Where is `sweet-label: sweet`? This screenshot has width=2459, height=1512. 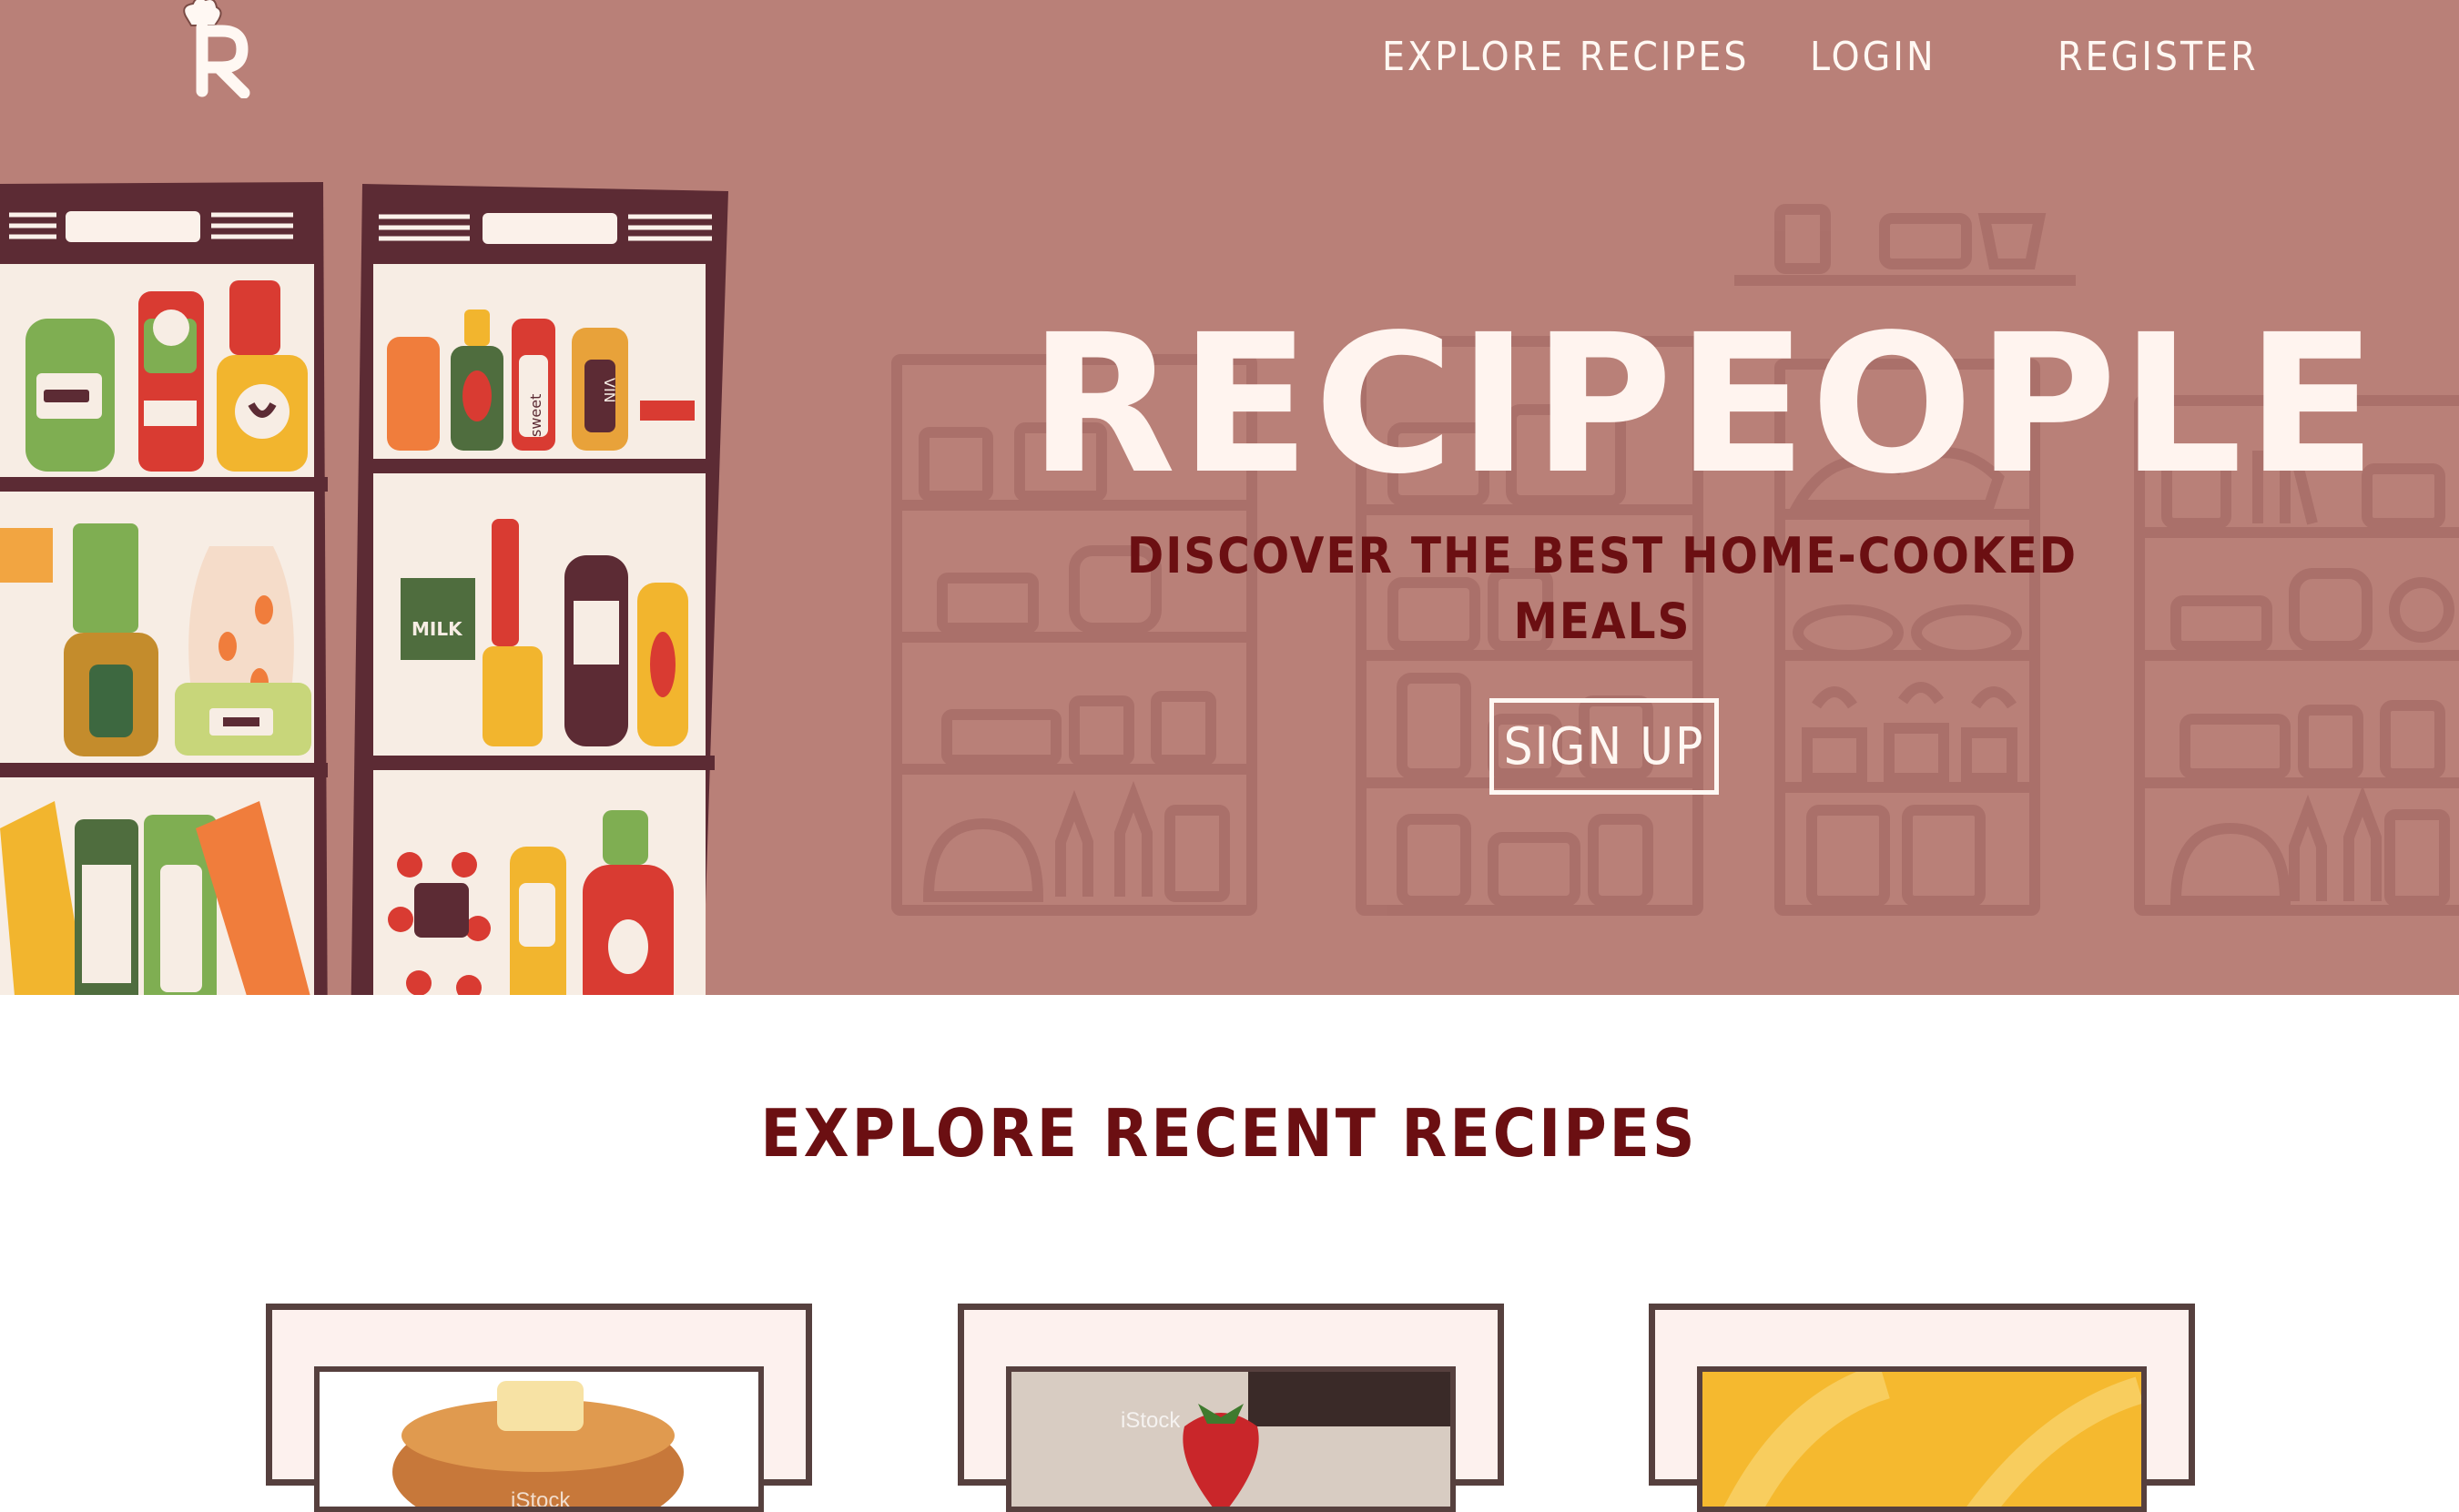
sweet-label: sweet is located at coordinates (535, 415).